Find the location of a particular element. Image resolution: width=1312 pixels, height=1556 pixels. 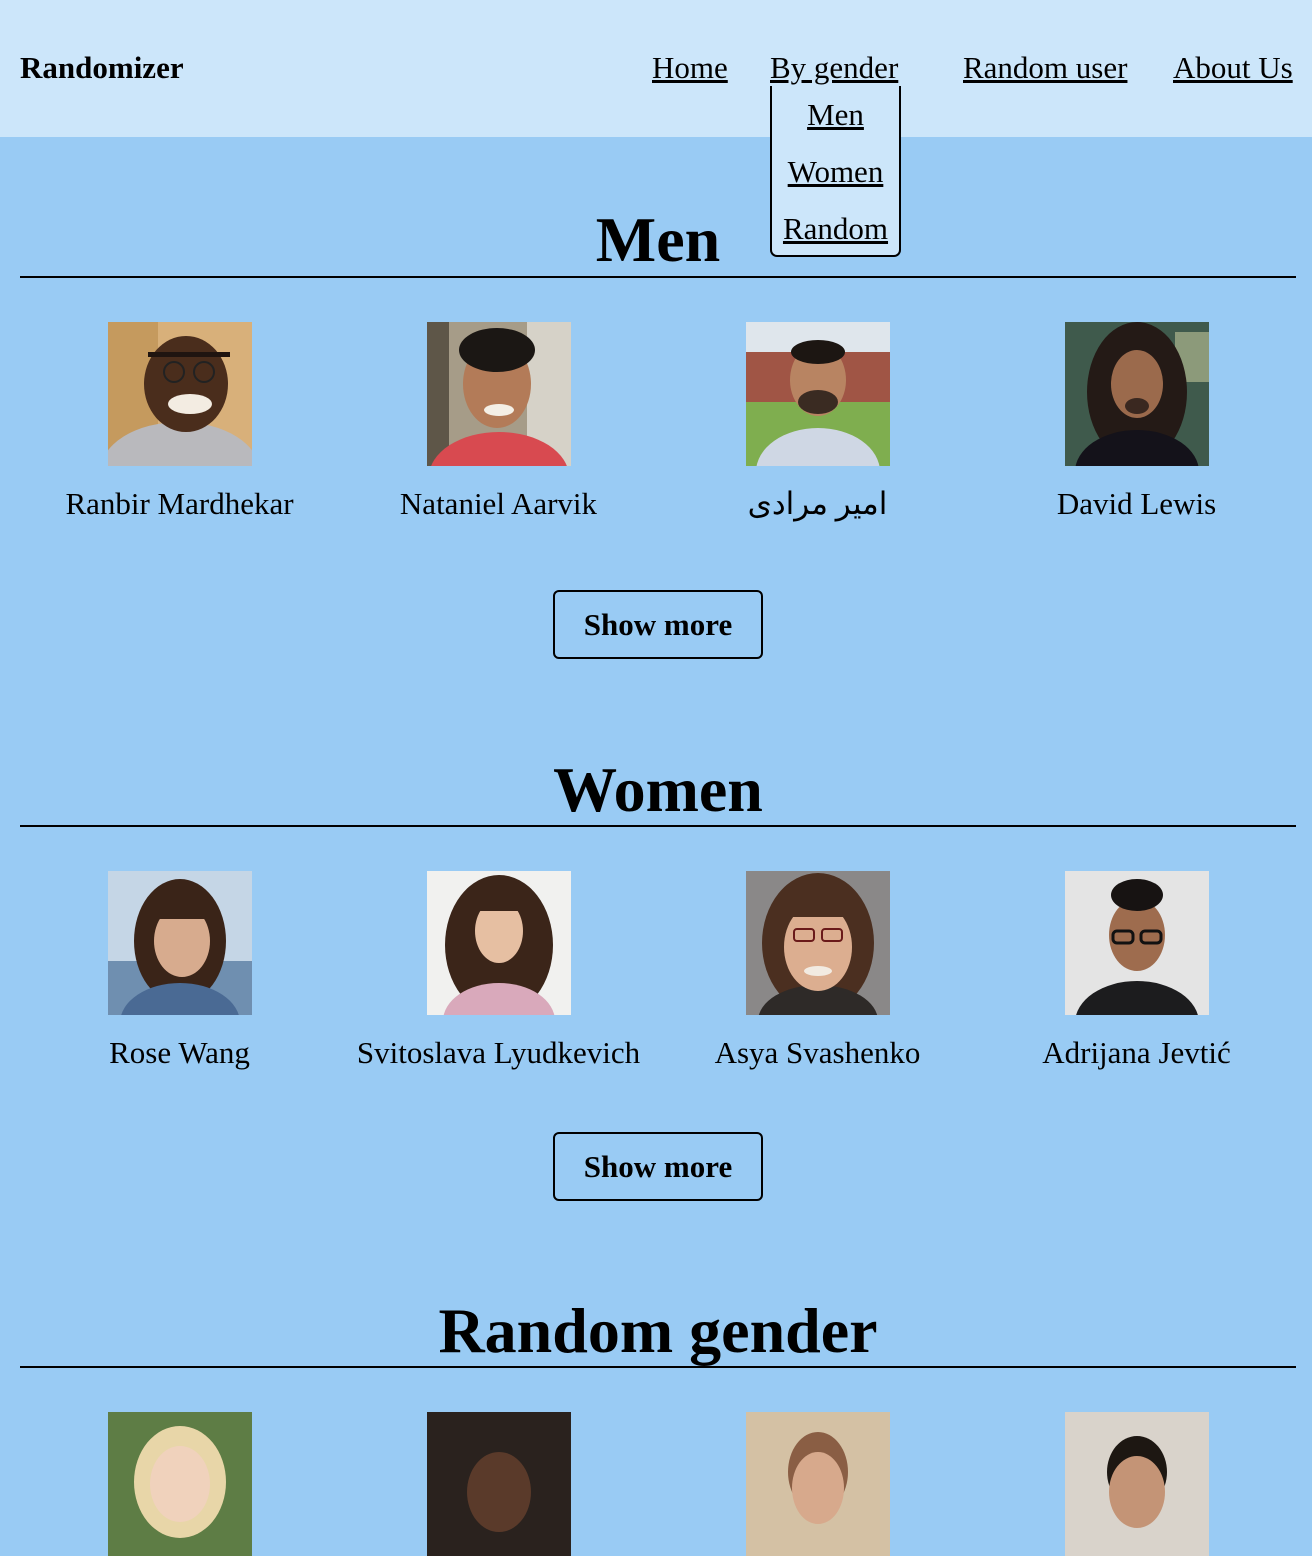

user-card: Nataniel Aarvik is located at coordinates (498, 422).